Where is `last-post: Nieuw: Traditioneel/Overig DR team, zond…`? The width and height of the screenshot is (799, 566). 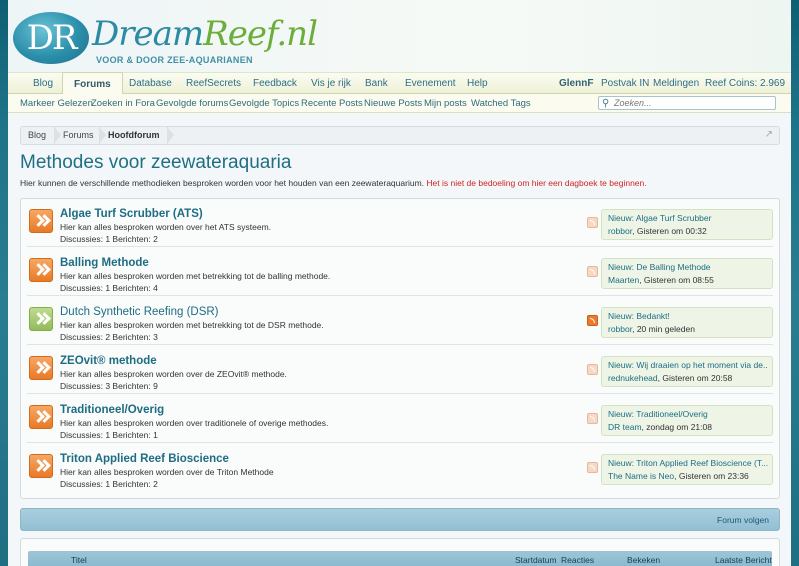
last-post: Nieuw: Traditioneel/Overig DR team, zond… is located at coordinates (687, 420).